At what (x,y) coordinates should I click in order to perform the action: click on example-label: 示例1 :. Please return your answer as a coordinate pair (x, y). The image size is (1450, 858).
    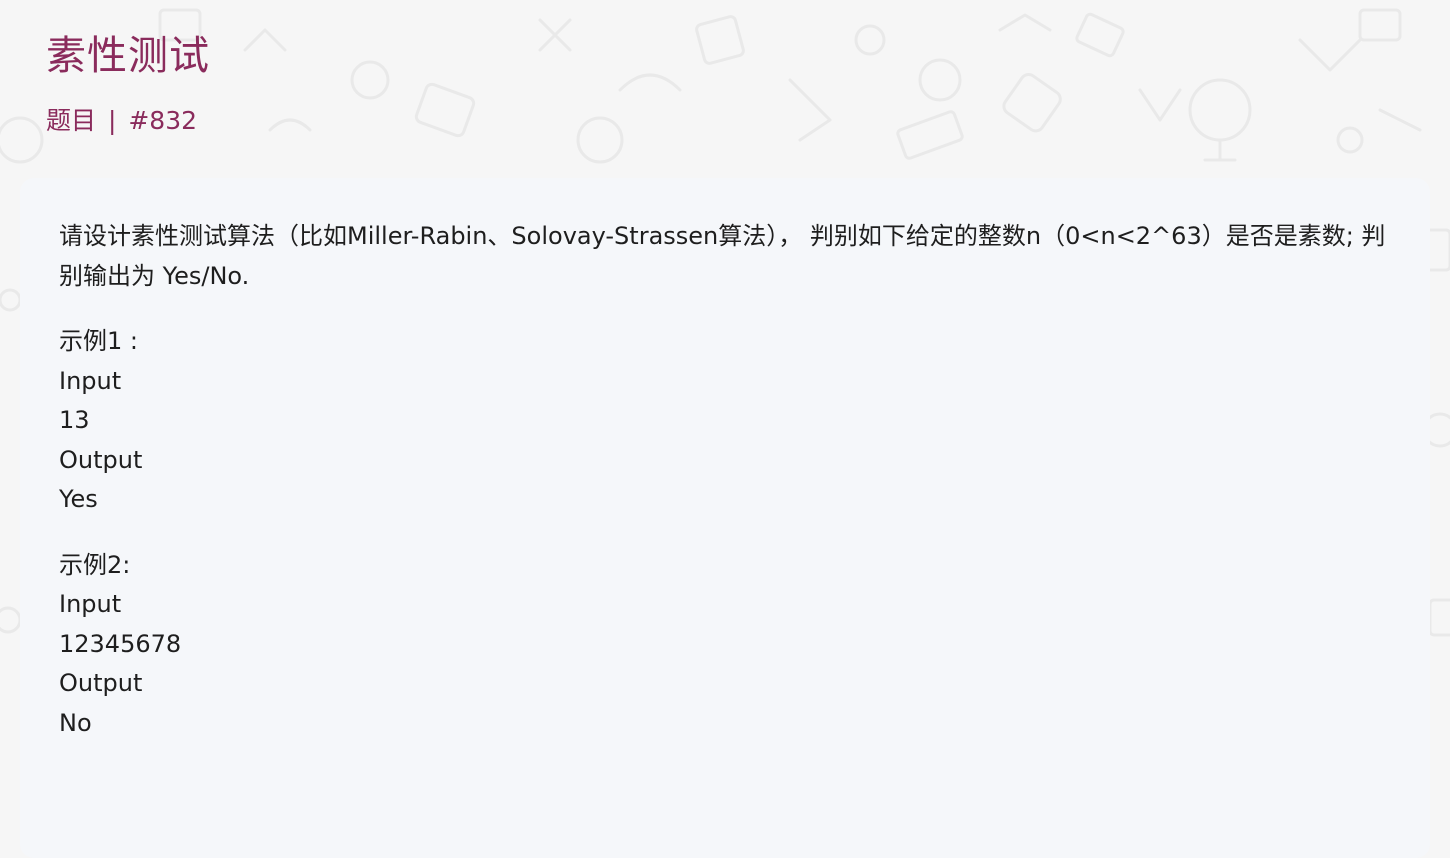
    Looking at the image, I should click on (98, 341).